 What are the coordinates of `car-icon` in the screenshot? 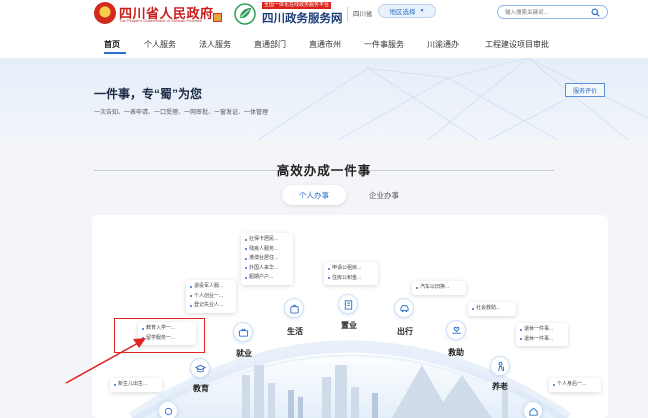 It's located at (404, 308).